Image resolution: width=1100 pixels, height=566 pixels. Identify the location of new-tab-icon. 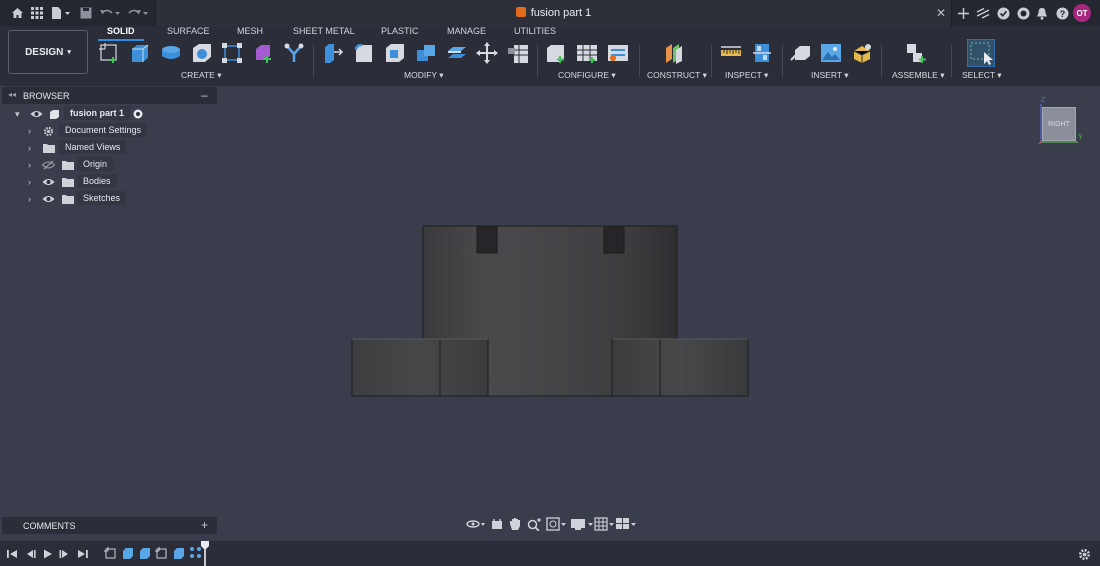
(963, 13).